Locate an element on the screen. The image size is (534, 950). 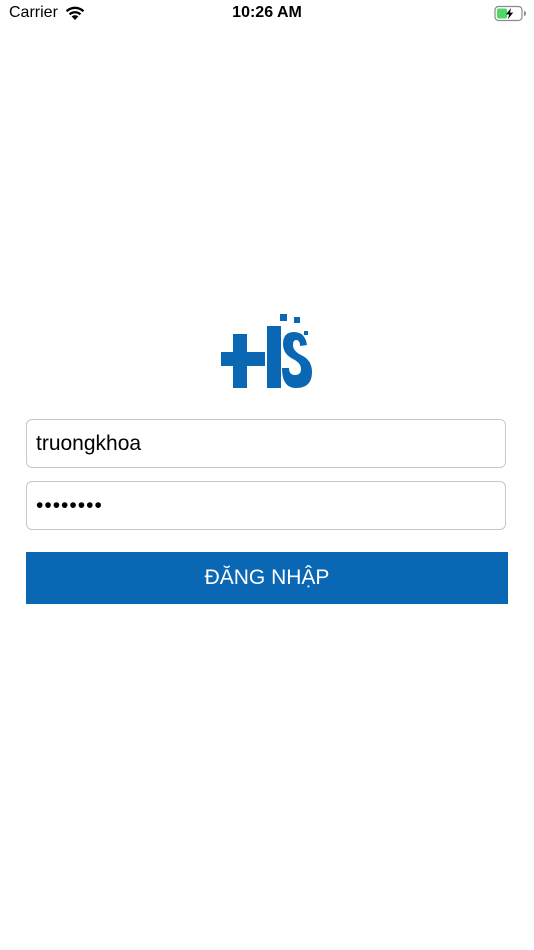
status-bar: Carrier 10:26 AM is located at coordinates (267, 14).